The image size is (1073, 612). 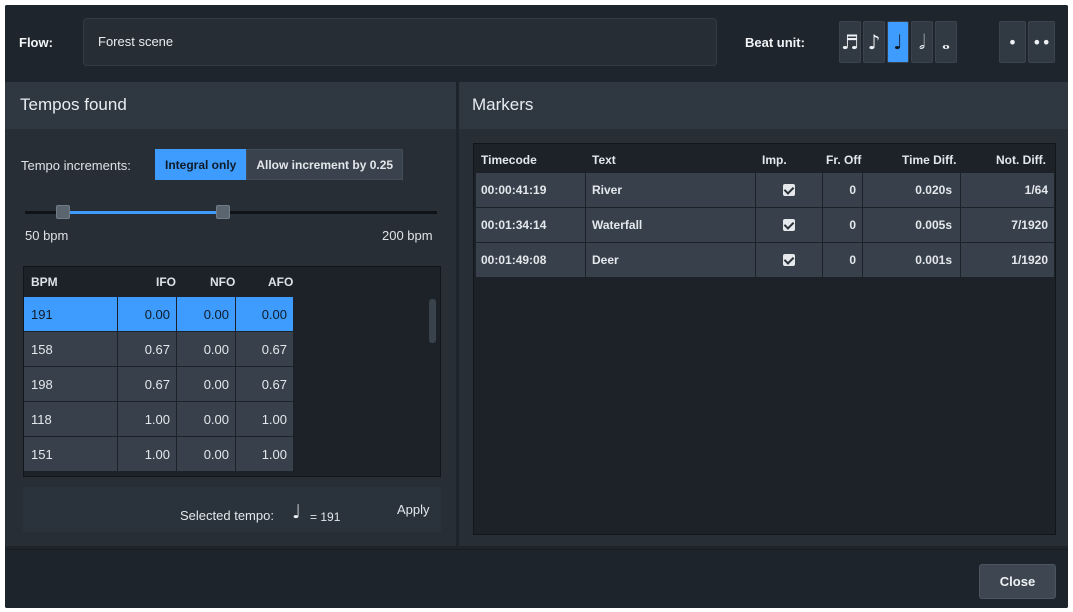 I want to click on bpm-max-handle, so click(x=223, y=212).